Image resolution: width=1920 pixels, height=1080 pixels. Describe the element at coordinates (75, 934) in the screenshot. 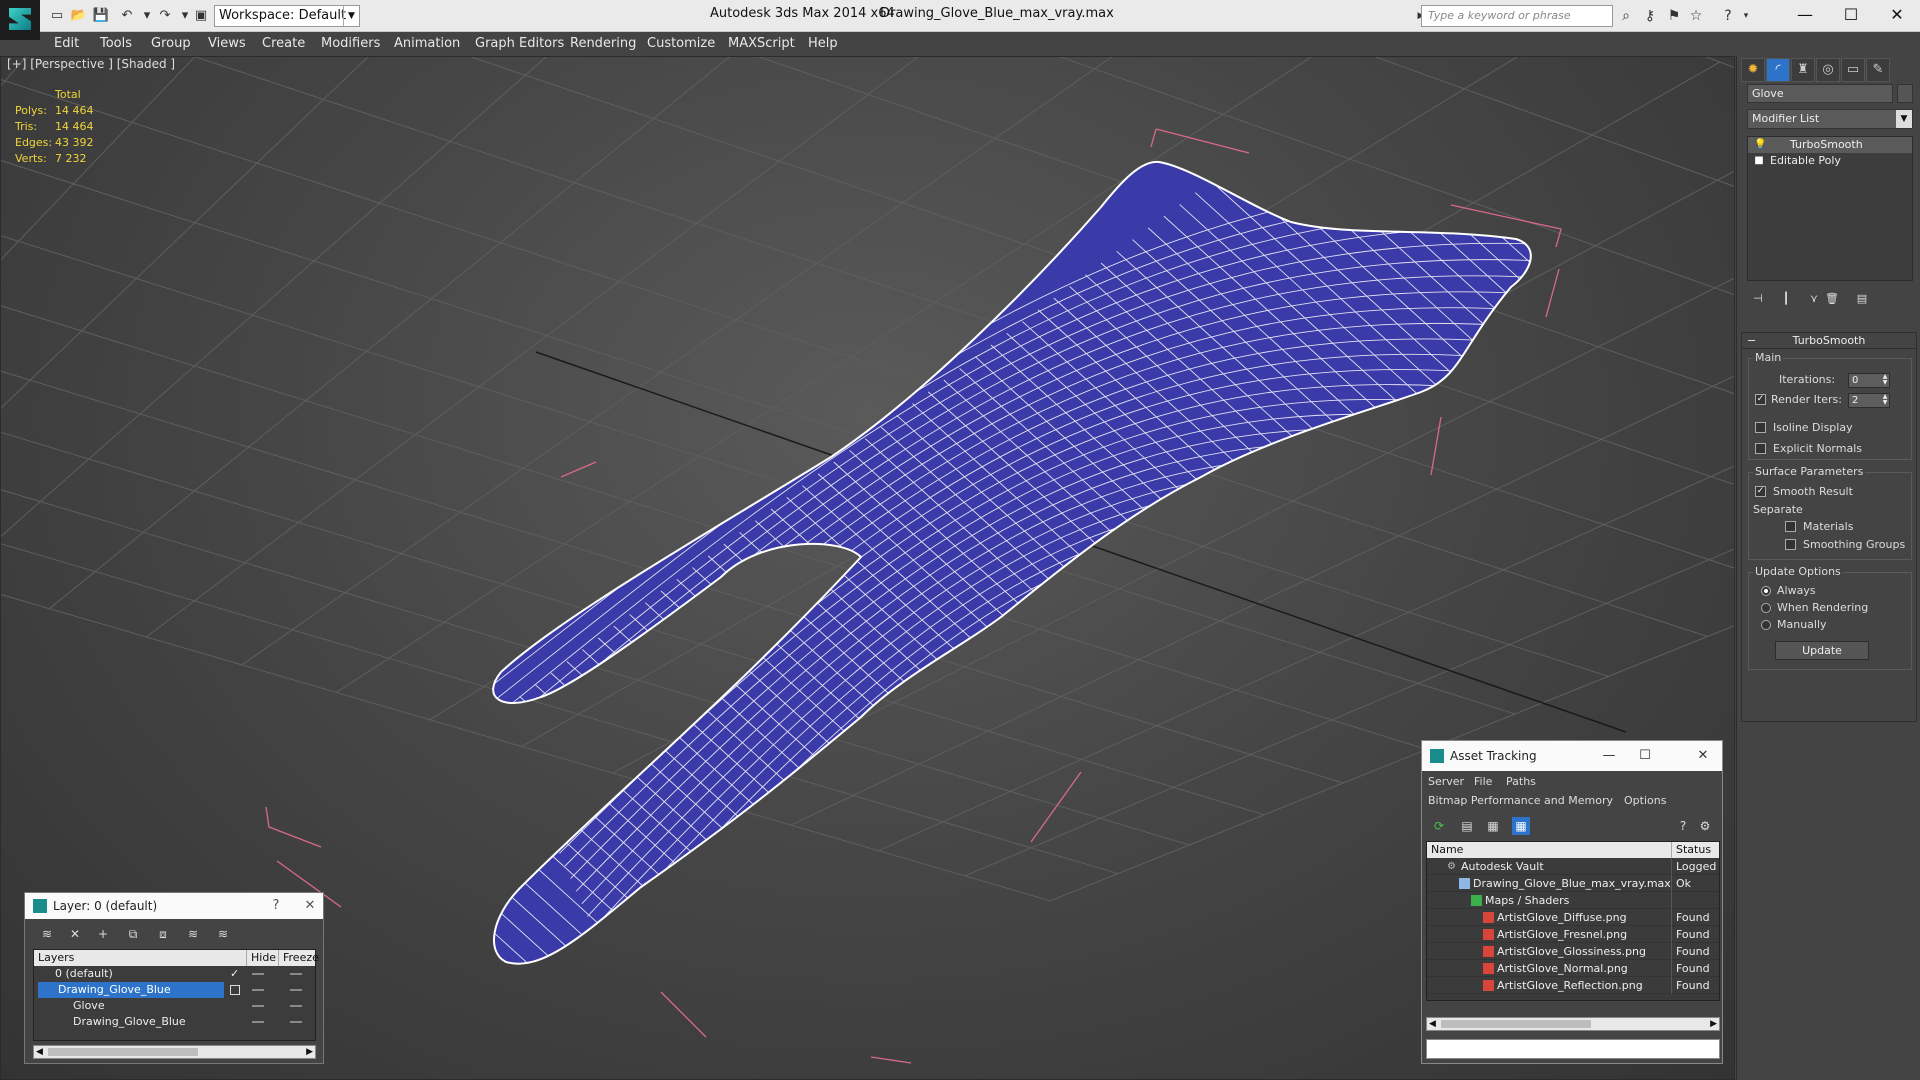

I see `delete-layer-icon: ✕` at that location.